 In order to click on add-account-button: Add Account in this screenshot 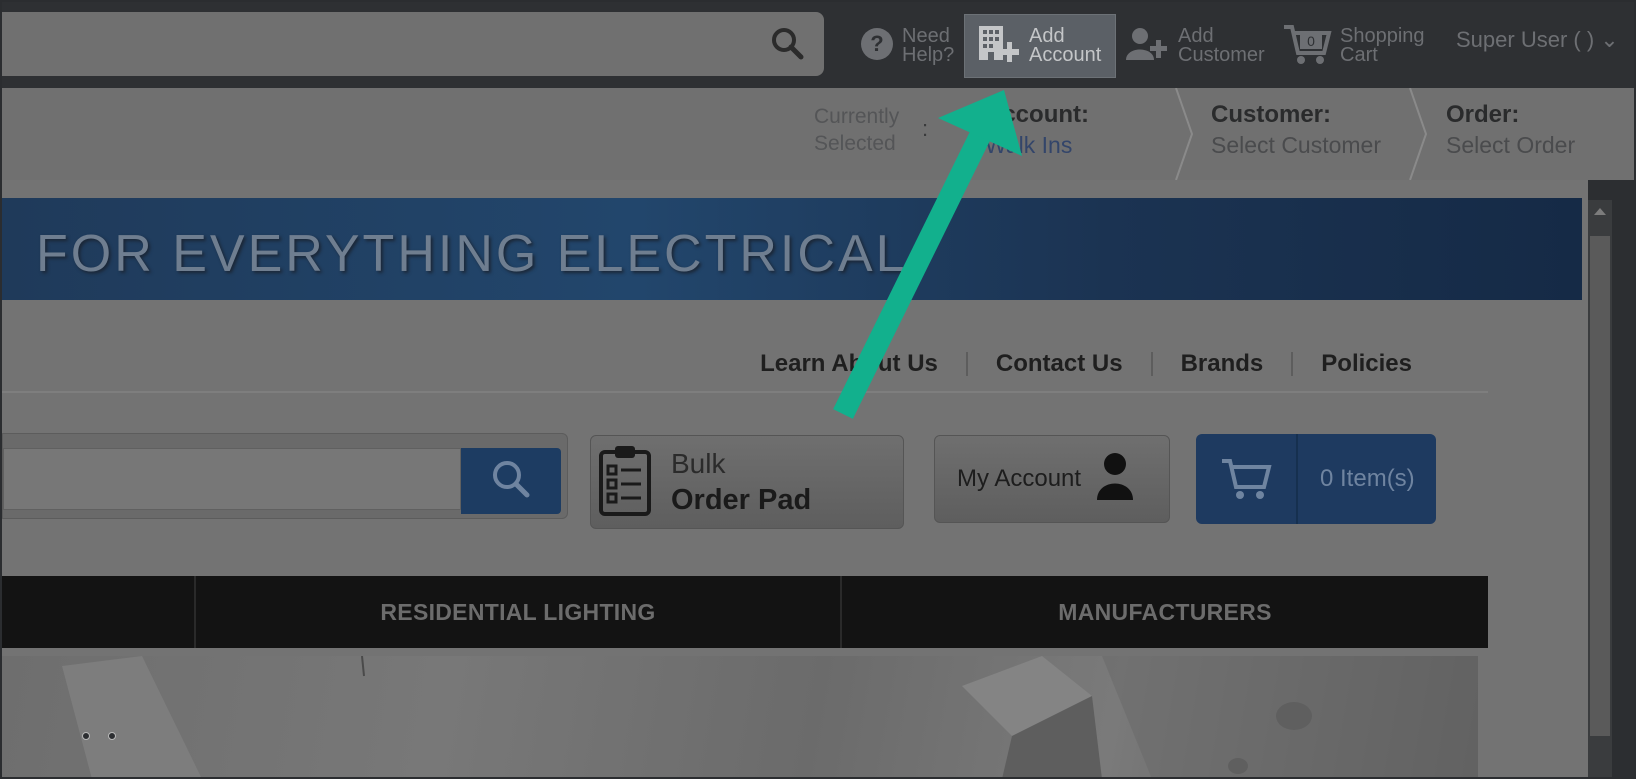, I will do `click(1040, 46)`.